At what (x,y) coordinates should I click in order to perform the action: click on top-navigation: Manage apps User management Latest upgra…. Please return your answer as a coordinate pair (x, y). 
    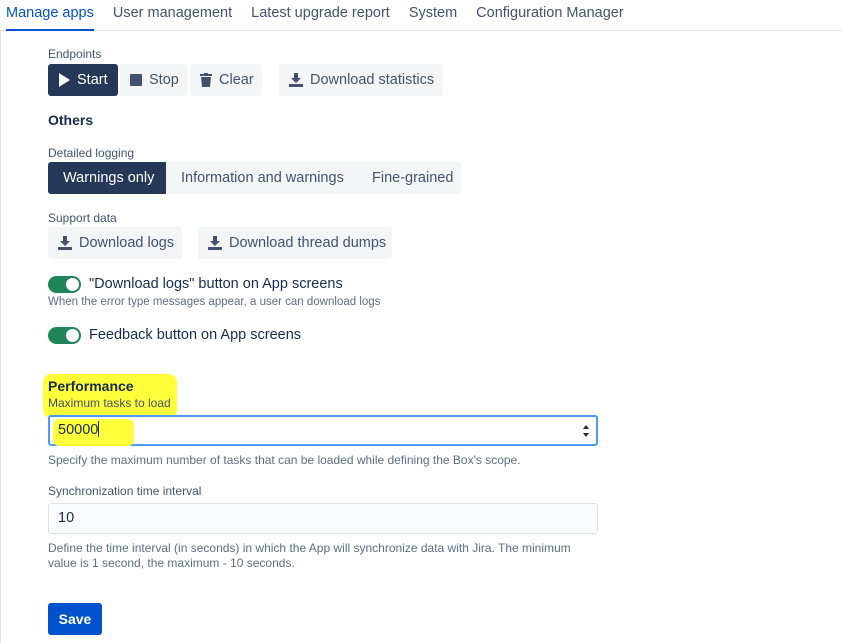
    Looking at the image, I should click on (421, 15).